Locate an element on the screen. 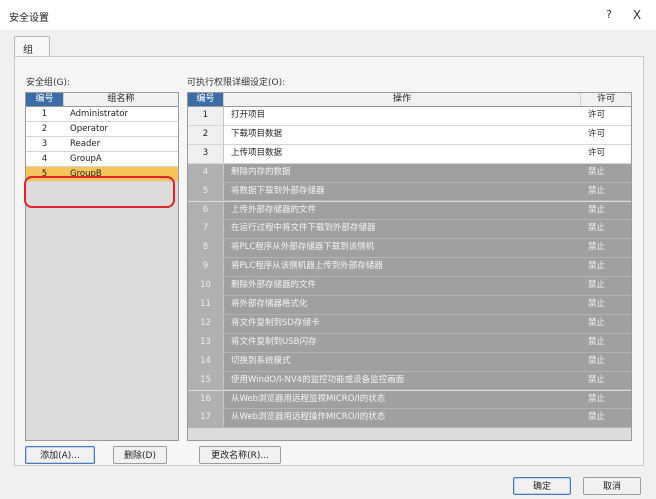  permission-op: 上传项目数据 is located at coordinates (257, 152).